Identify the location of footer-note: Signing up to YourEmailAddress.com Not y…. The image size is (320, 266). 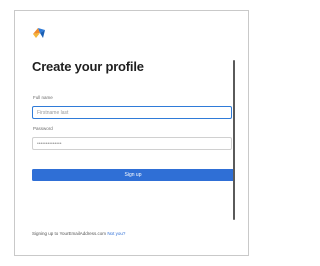
(78, 233).